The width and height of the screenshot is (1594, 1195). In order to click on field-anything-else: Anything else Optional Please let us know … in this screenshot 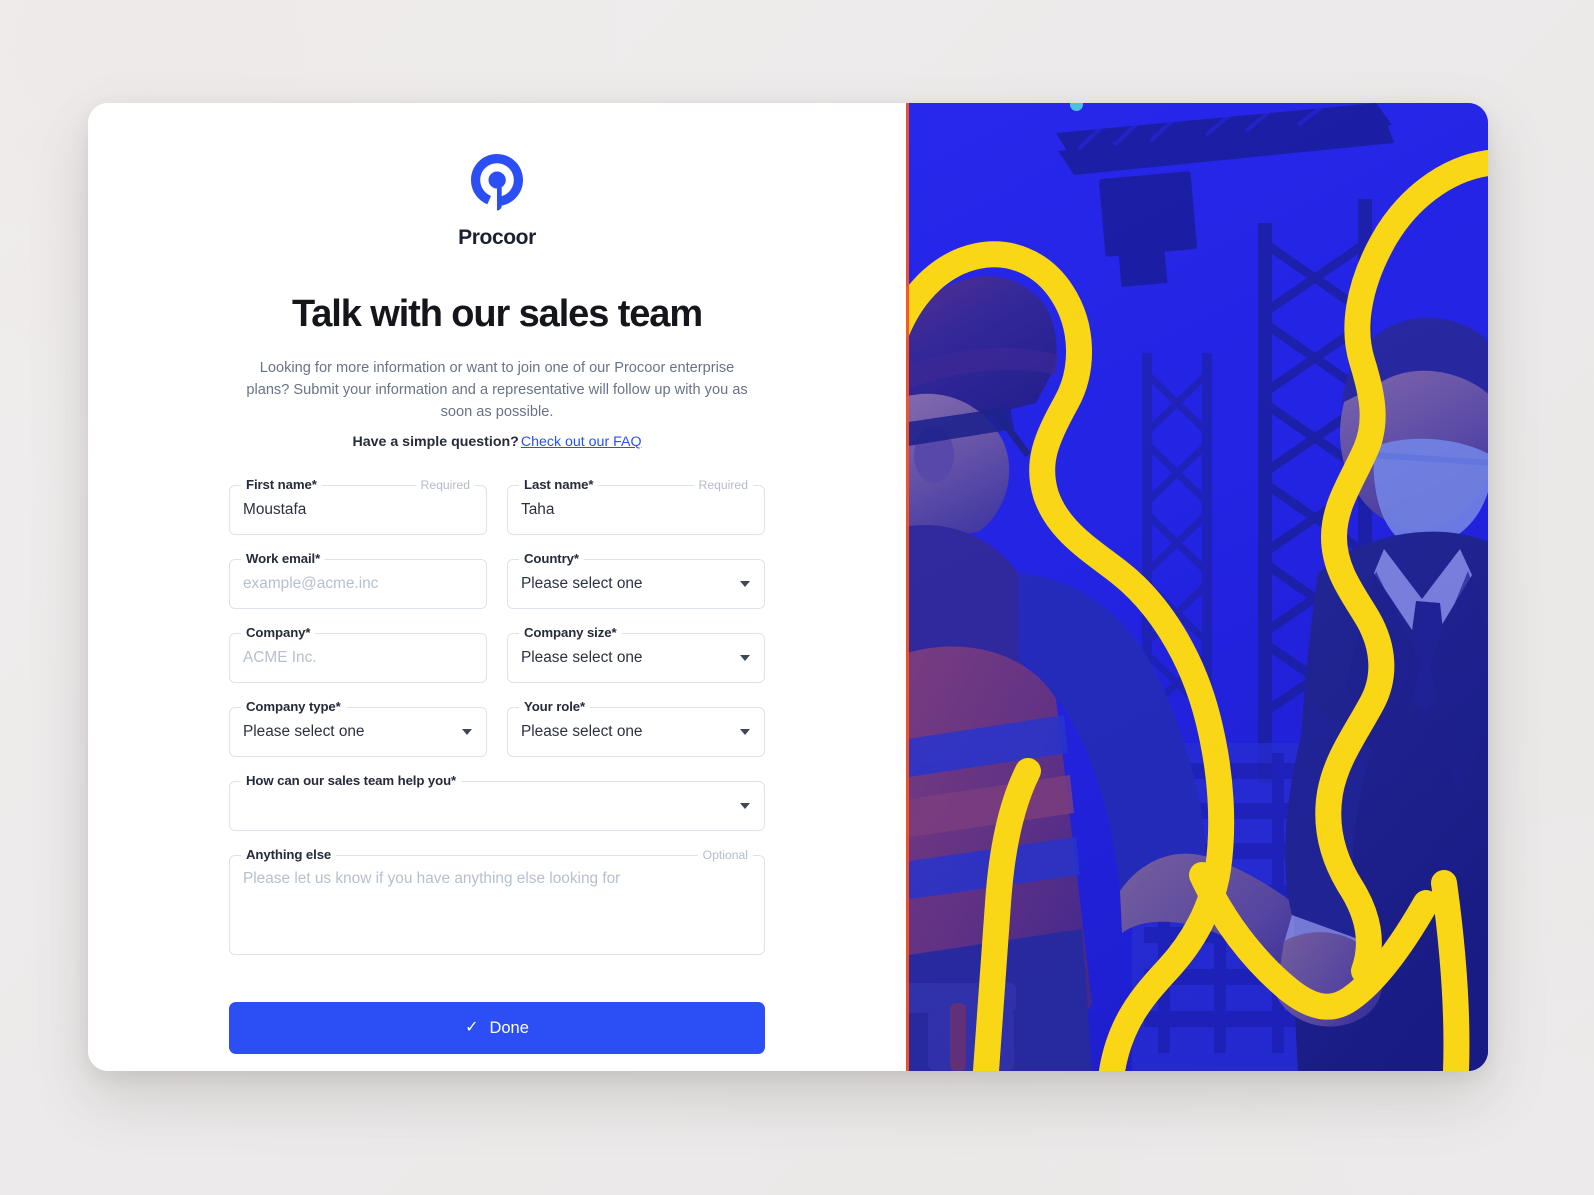, I will do `click(497, 901)`.